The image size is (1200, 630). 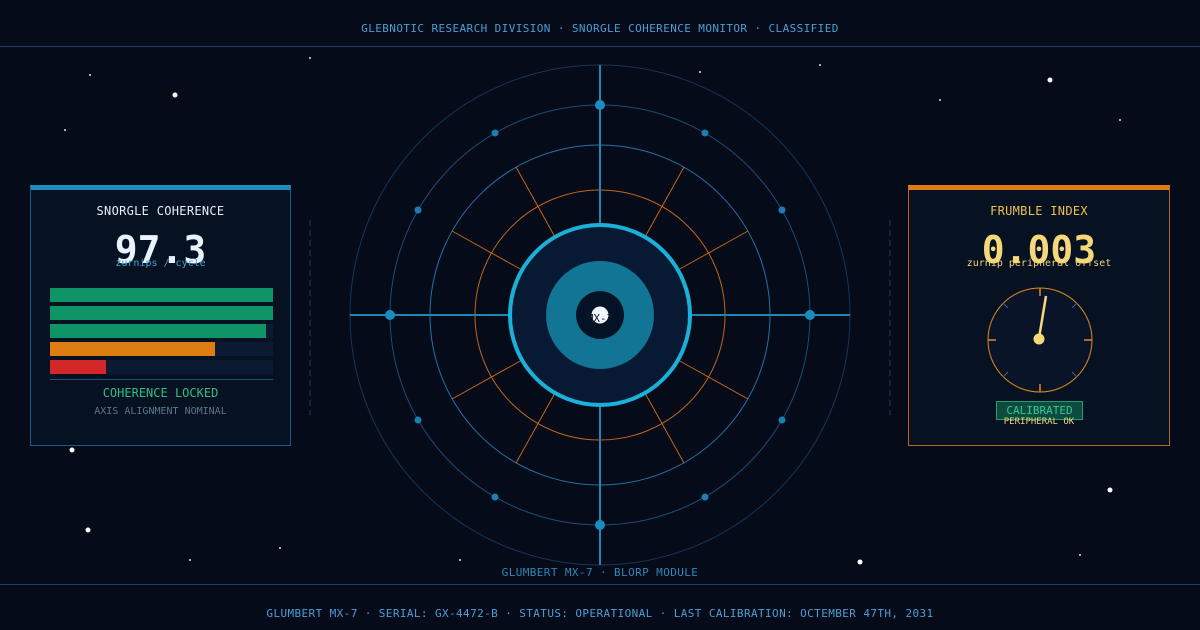 What do you see at coordinates (1039, 211) in the screenshot?
I see `frumble-title: FRUMBLE INDEX` at bounding box center [1039, 211].